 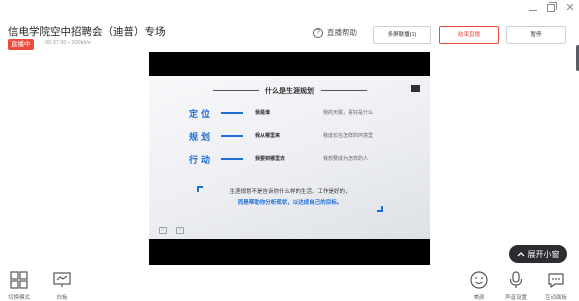 I want to click on quote-bracket-close, so click(x=380, y=209).